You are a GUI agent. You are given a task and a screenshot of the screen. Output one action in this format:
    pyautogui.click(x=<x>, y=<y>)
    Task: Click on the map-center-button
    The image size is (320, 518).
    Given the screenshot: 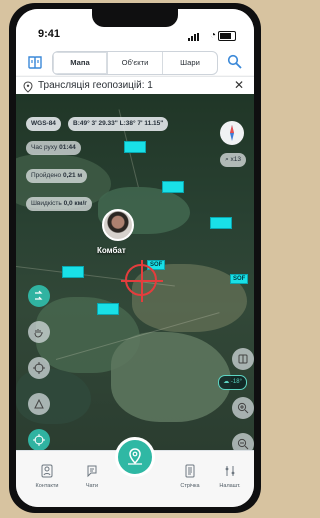 What is the action you would take?
    pyautogui.click(x=135, y=457)
    